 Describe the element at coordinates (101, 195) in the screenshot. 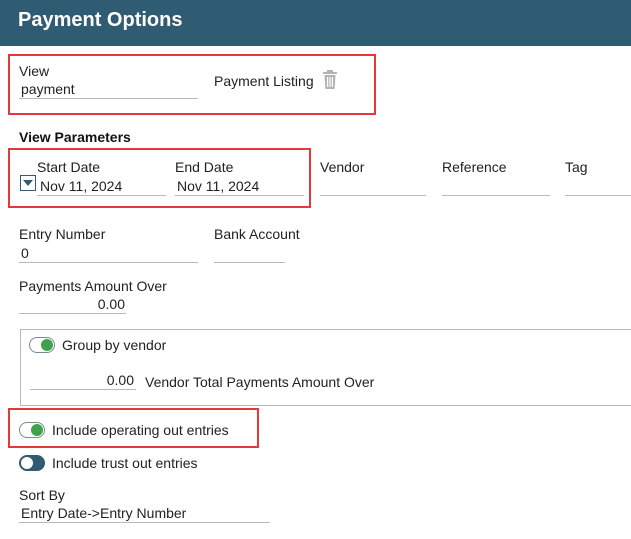

I see `start-date-underline` at that location.